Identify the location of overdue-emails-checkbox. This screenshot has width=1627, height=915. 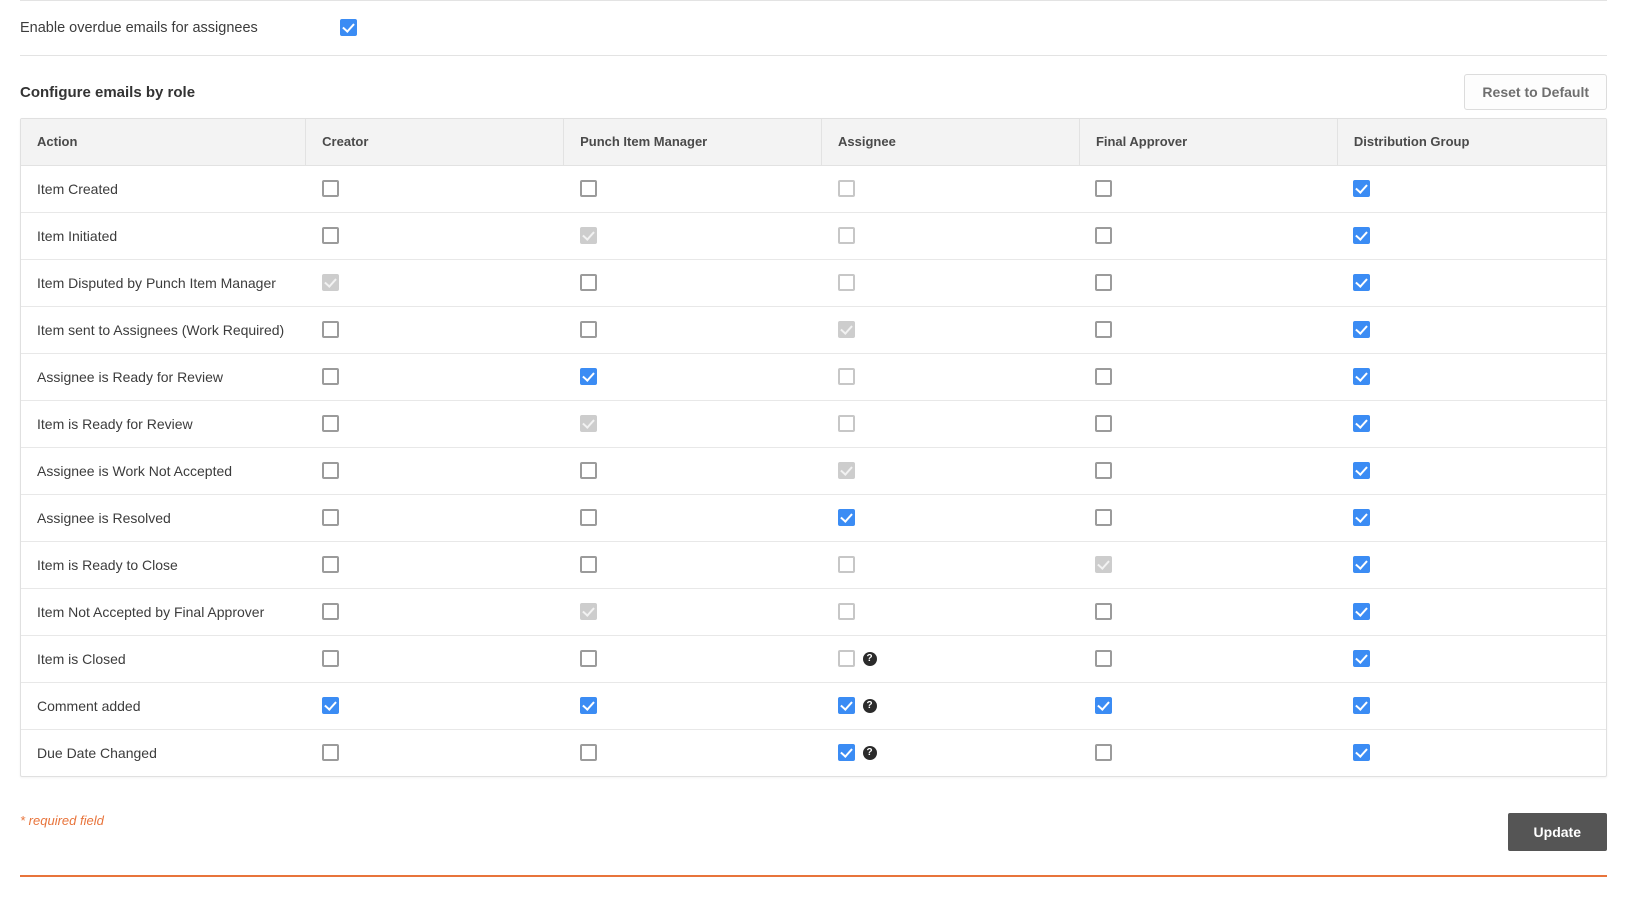
(348, 28).